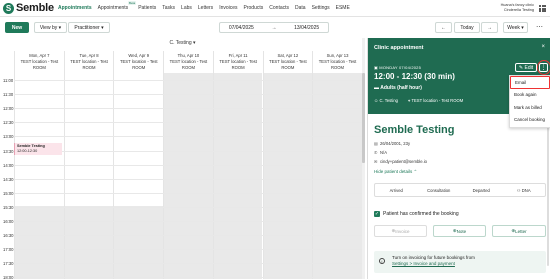 This screenshot has width=550, height=279. What do you see at coordinates (519, 231) in the screenshot?
I see `letter-button: ⊕ Letter` at bounding box center [519, 231].